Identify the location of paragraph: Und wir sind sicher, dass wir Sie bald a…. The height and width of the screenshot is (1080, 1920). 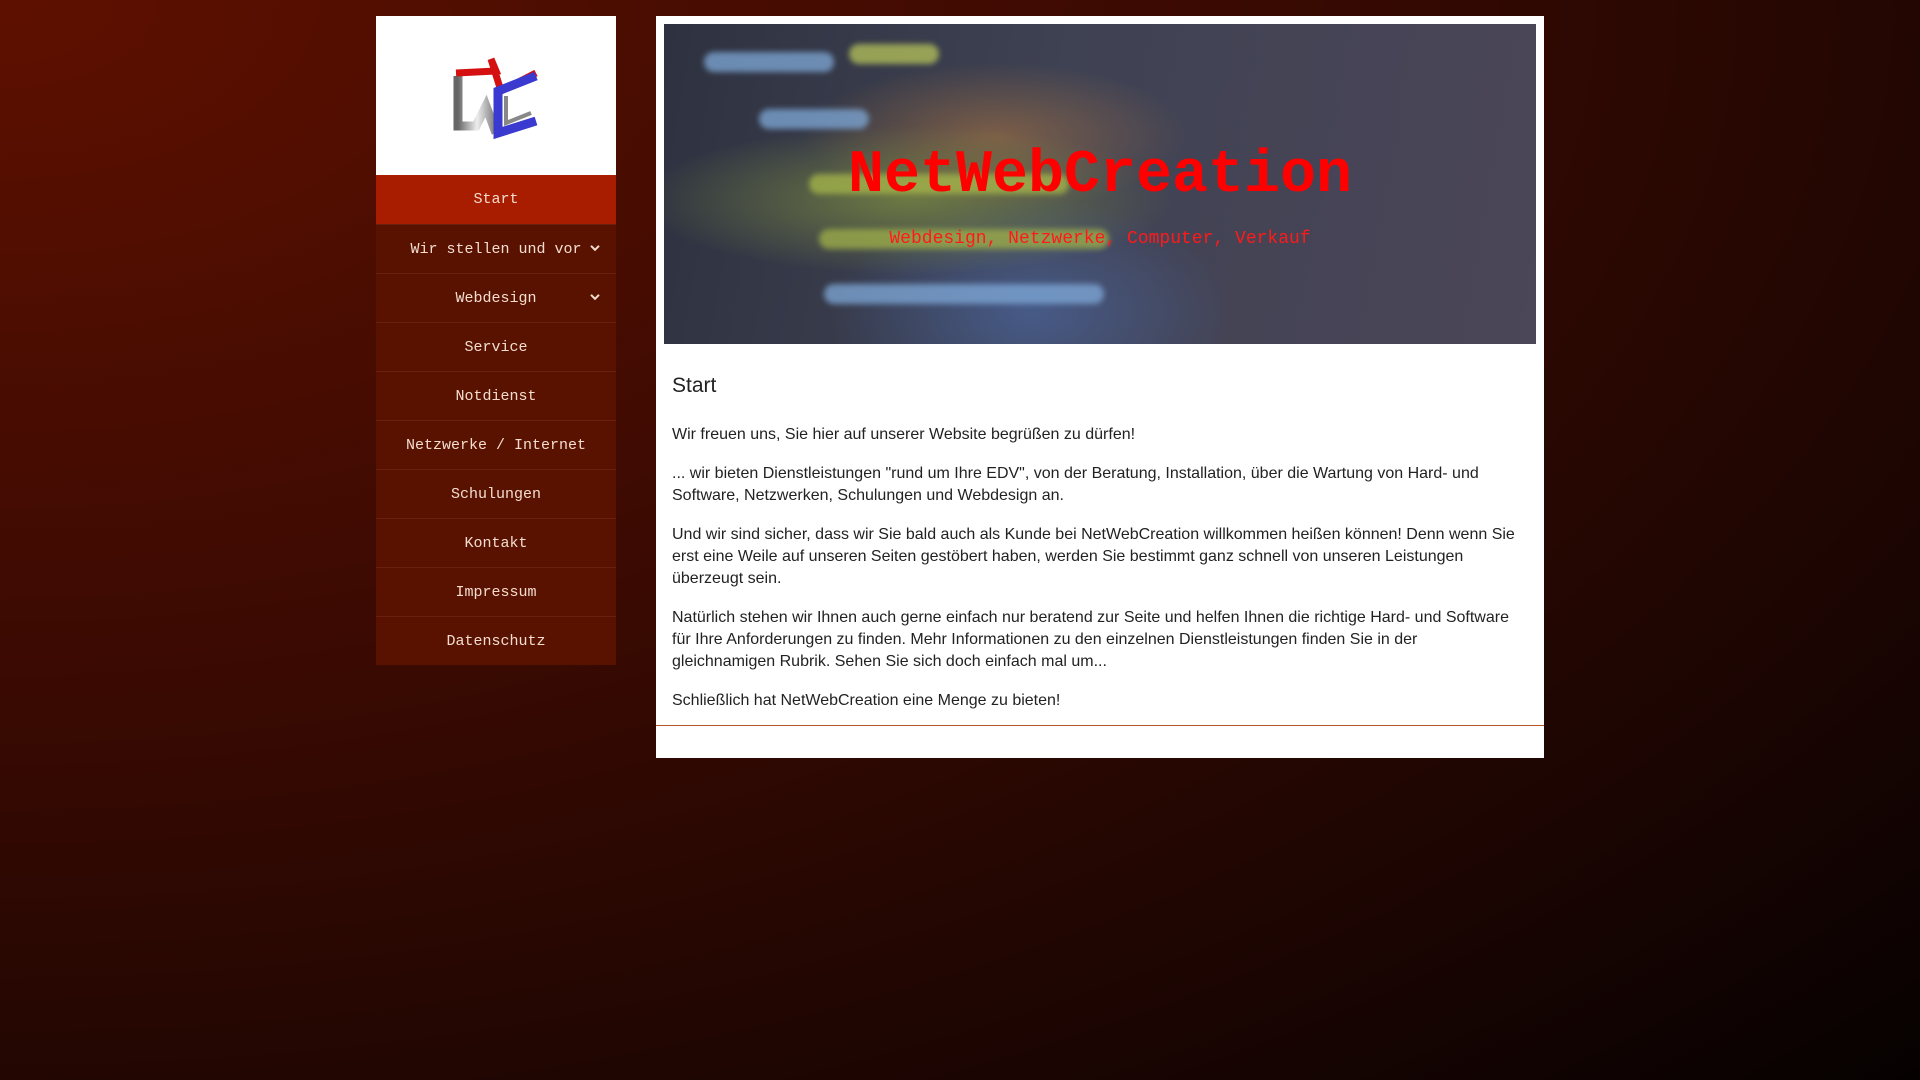
(1093, 556).